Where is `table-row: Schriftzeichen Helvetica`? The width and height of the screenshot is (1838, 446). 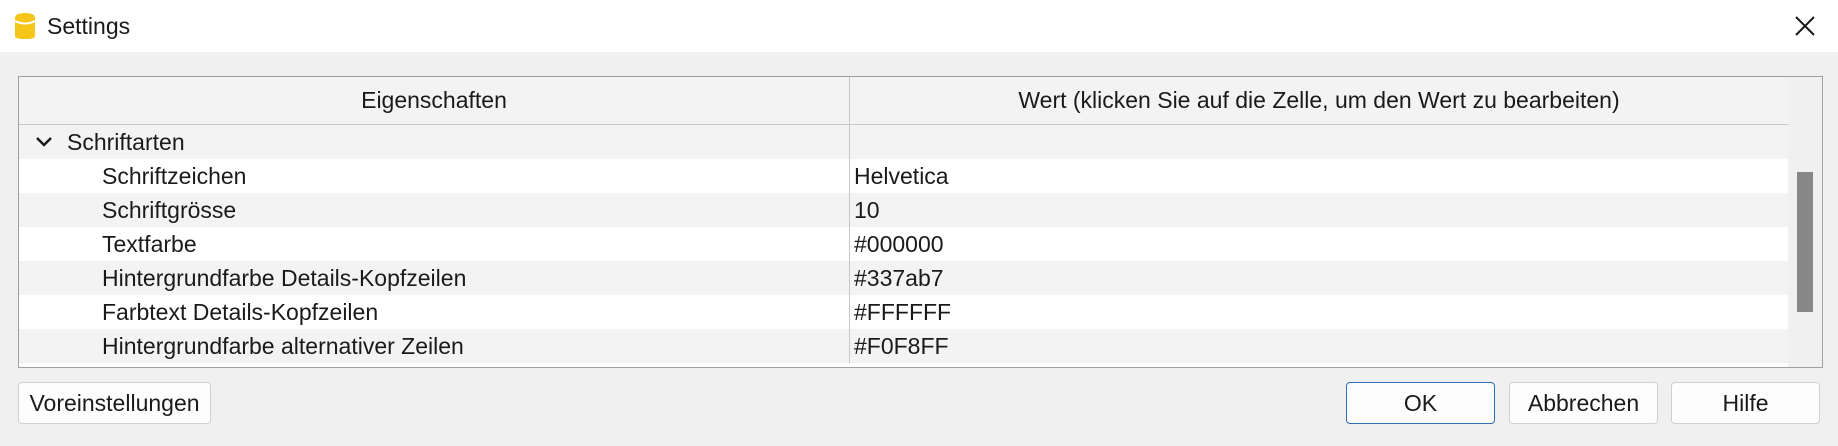 table-row: Schriftzeichen Helvetica is located at coordinates (903, 176).